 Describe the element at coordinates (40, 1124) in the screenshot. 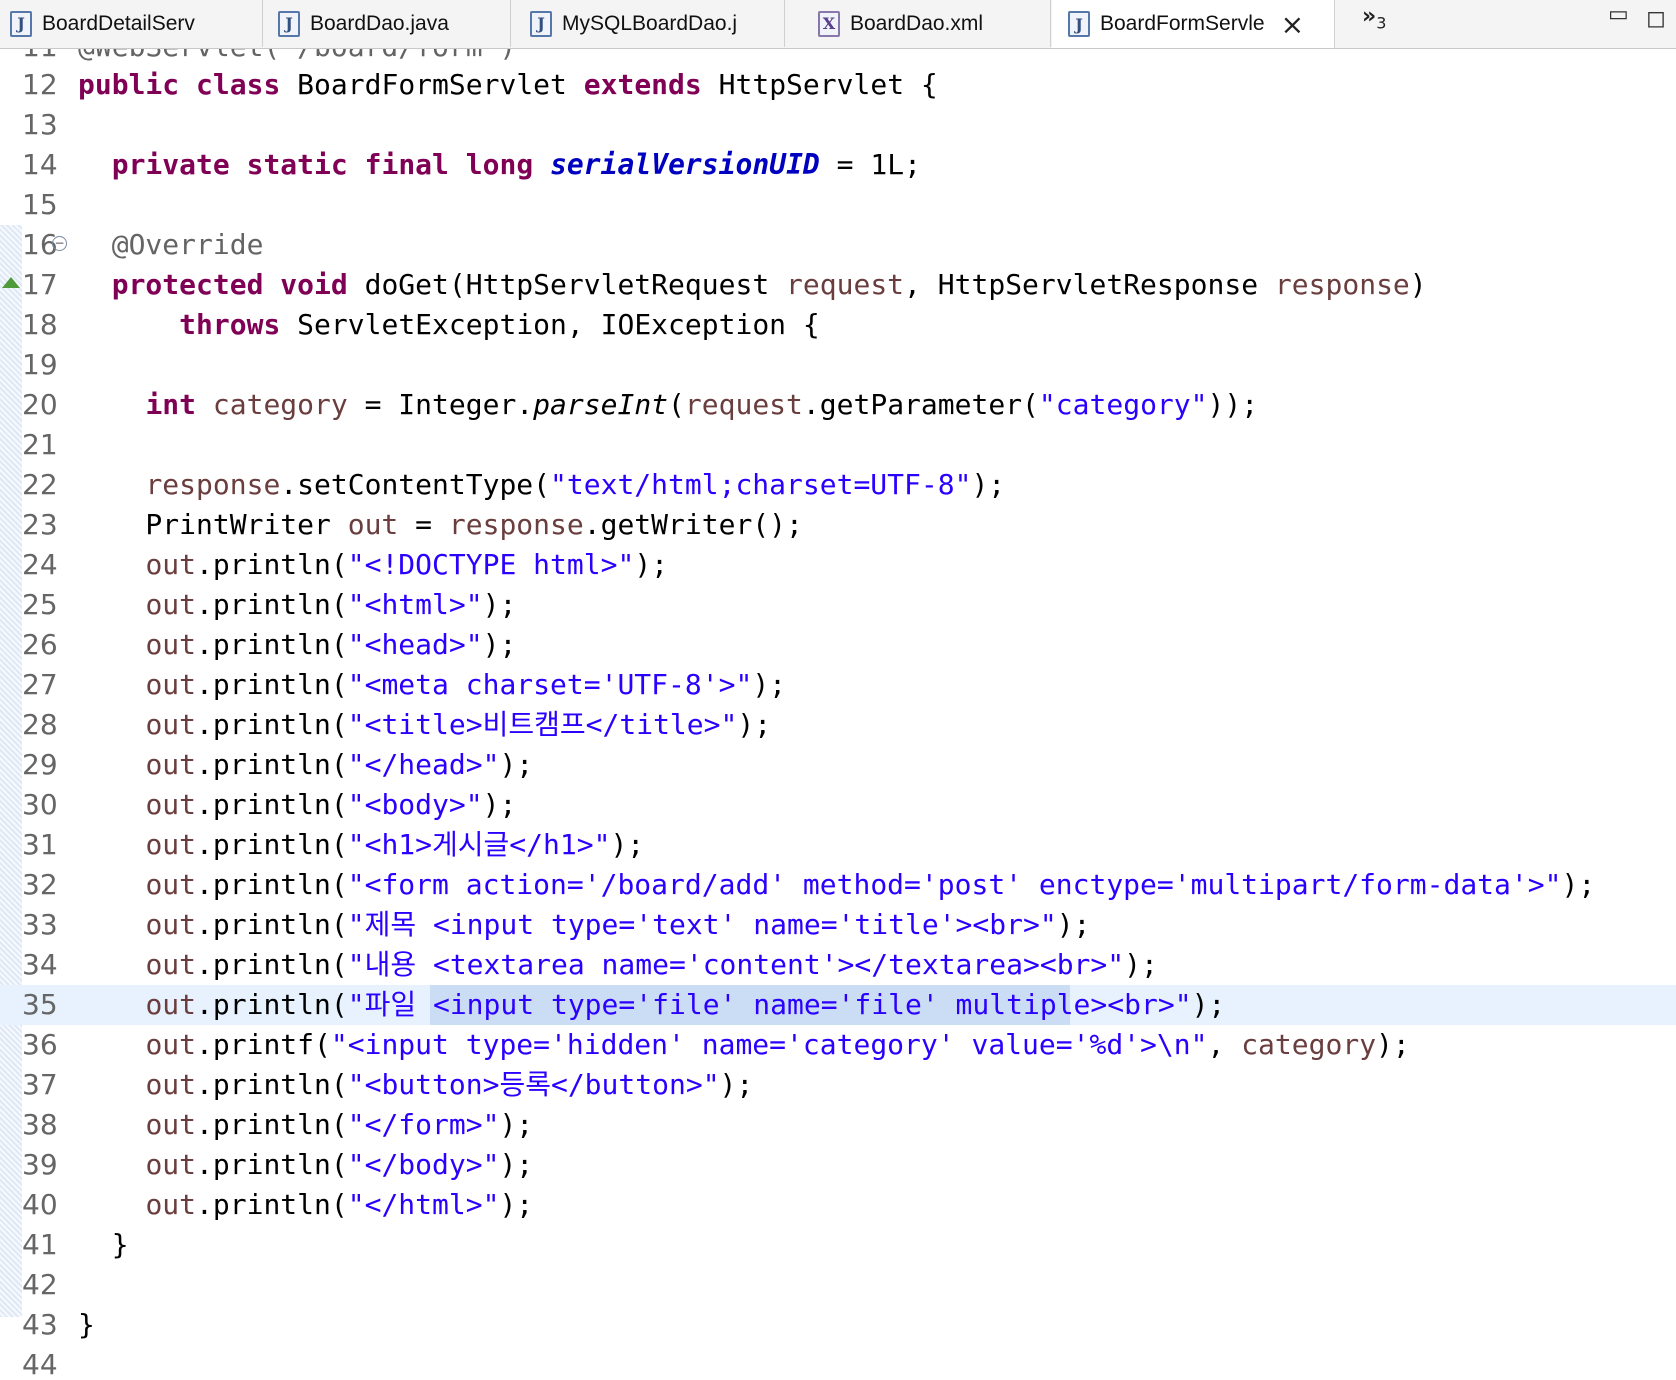

I see `line-number: 38` at that location.